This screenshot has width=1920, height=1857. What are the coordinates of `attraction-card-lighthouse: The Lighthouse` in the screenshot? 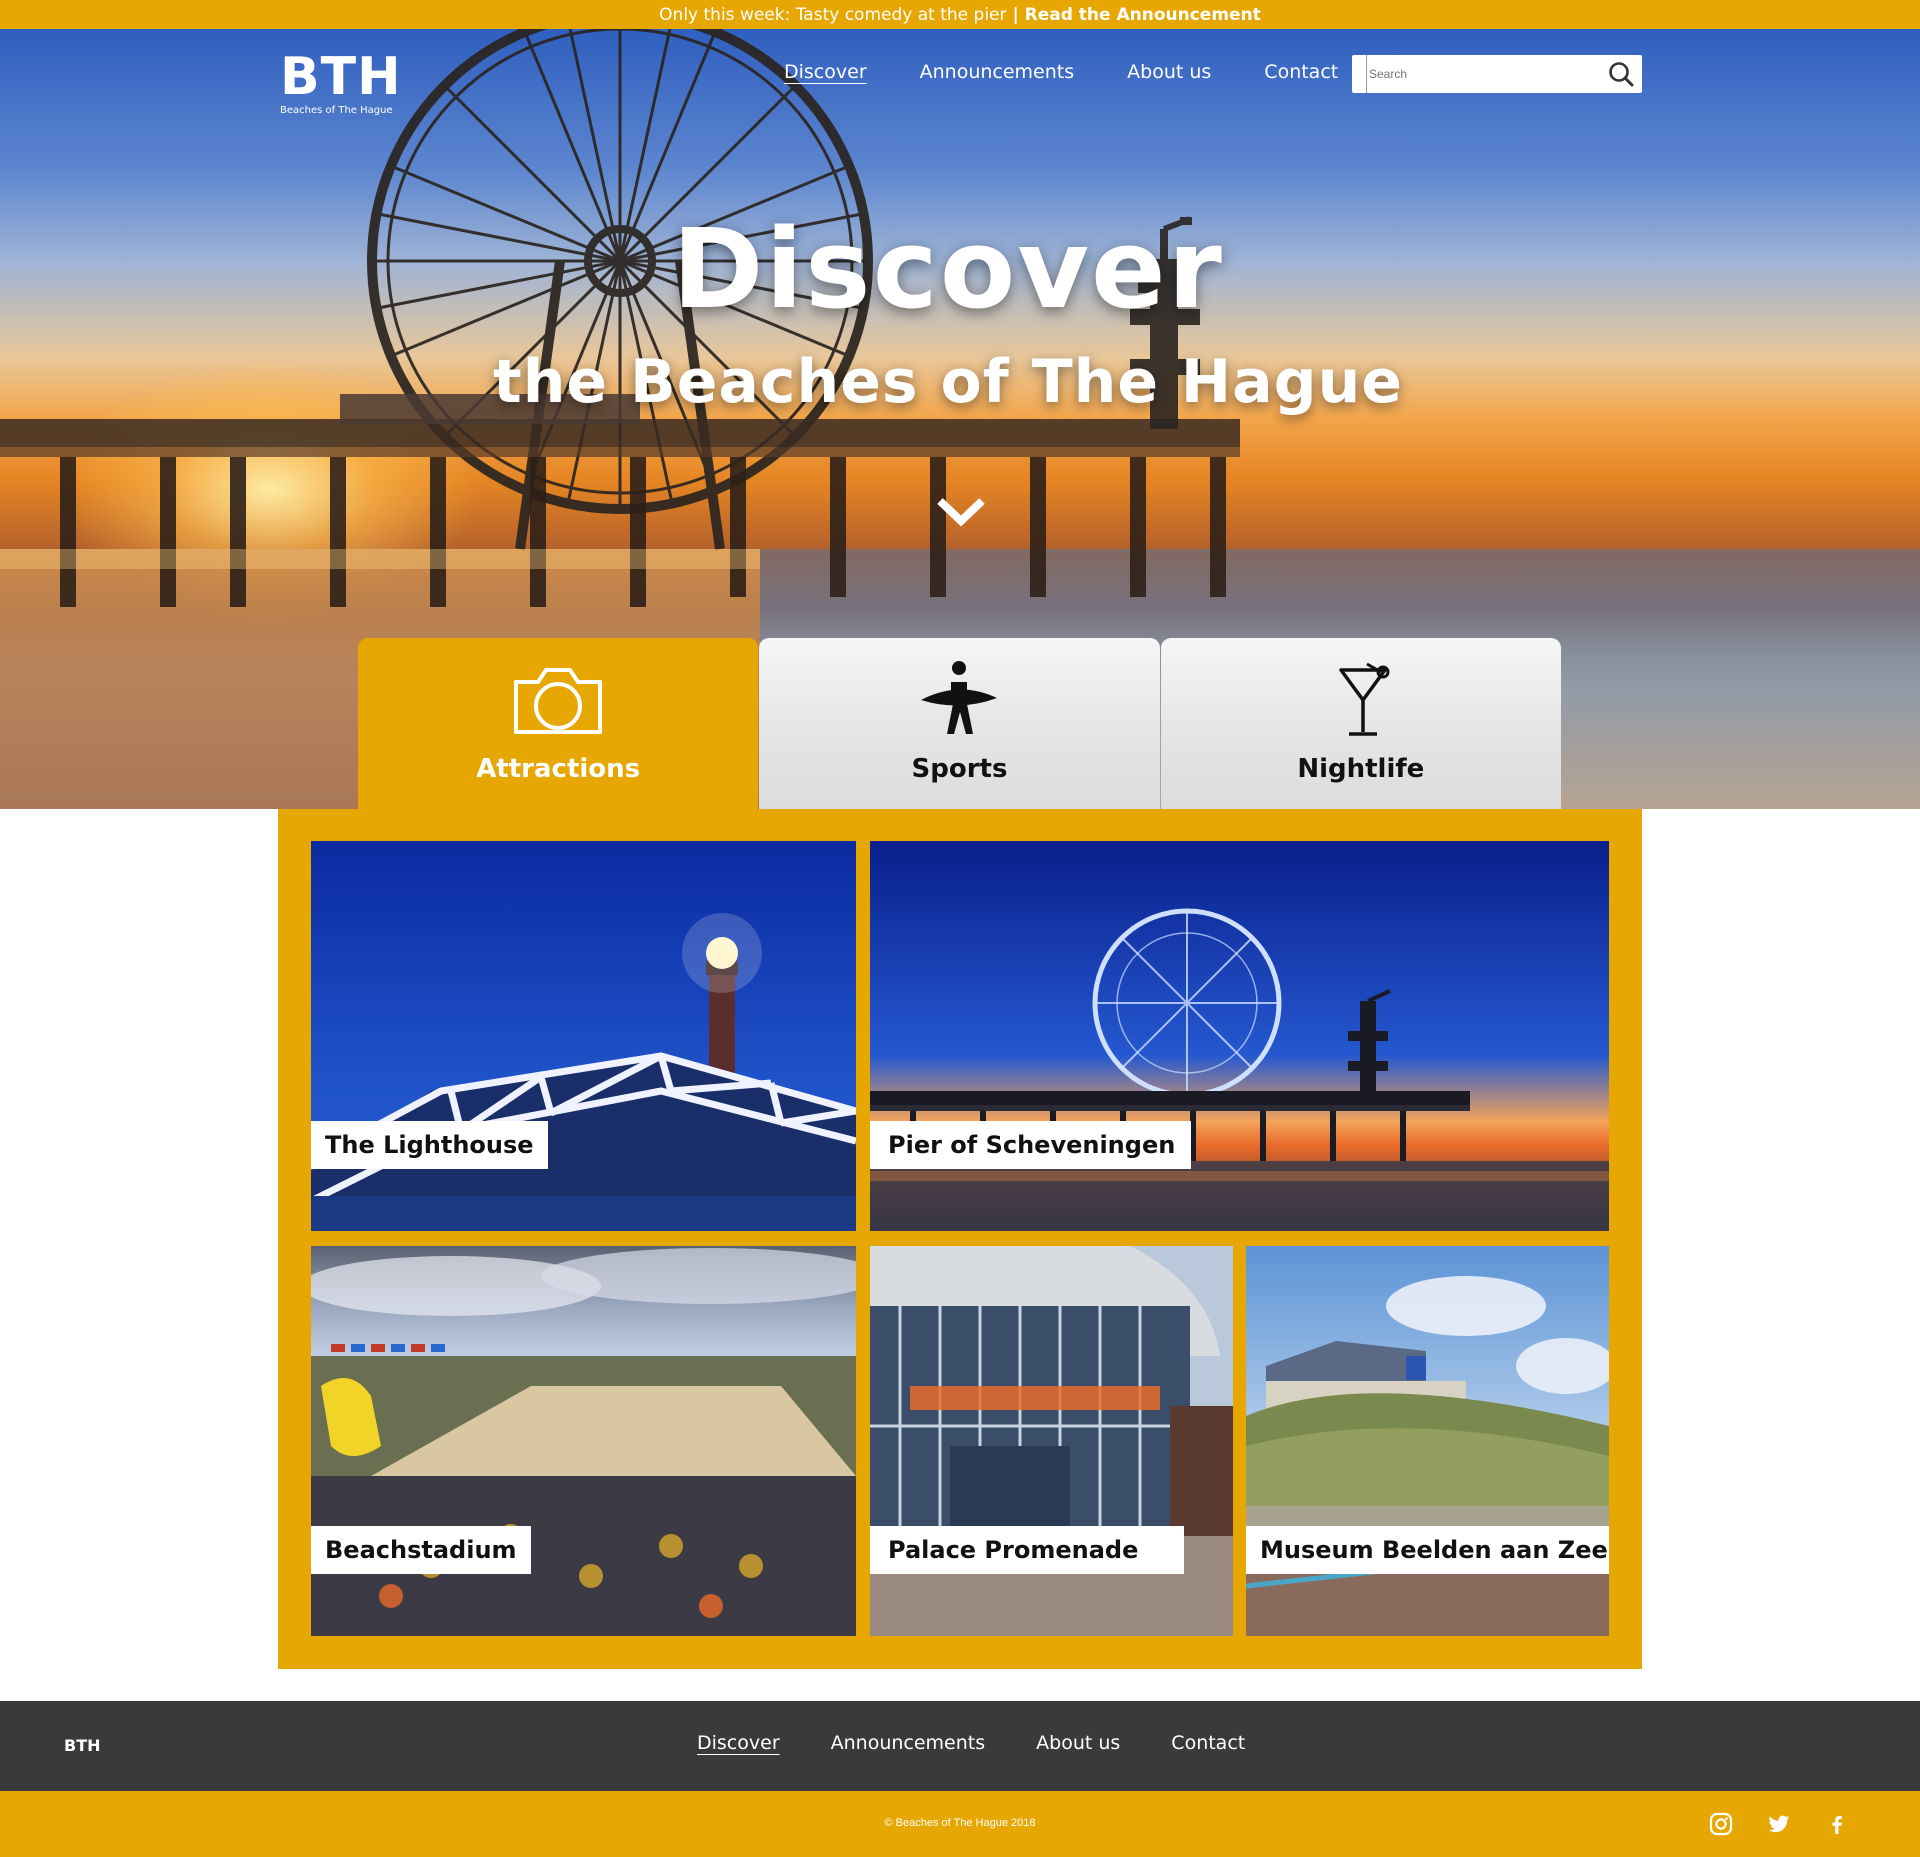 It's located at (583, 1036).